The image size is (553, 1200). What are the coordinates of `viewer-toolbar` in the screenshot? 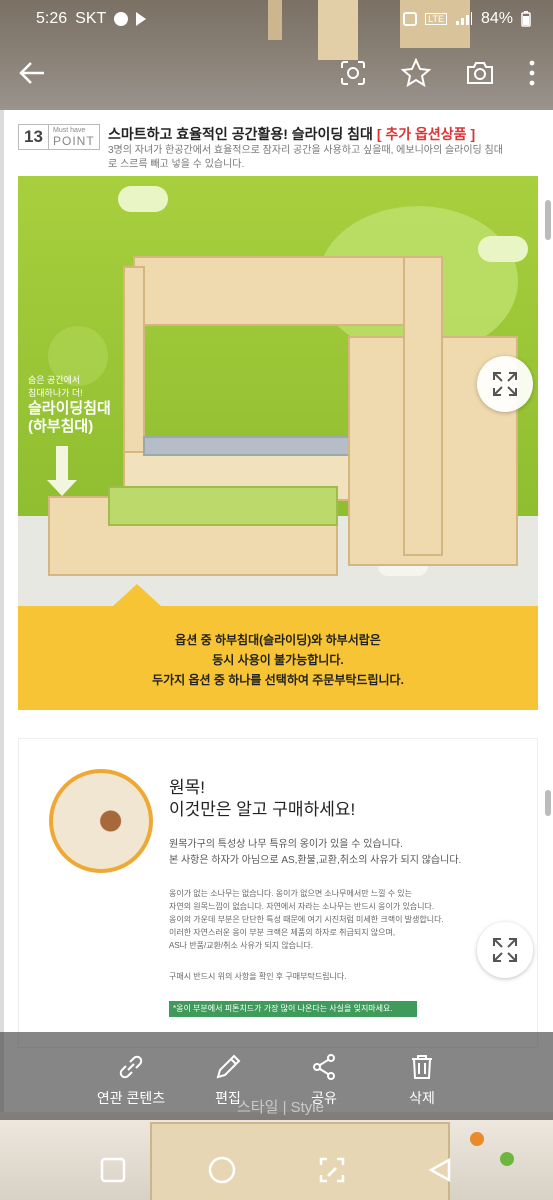 It's located at (276, 73).